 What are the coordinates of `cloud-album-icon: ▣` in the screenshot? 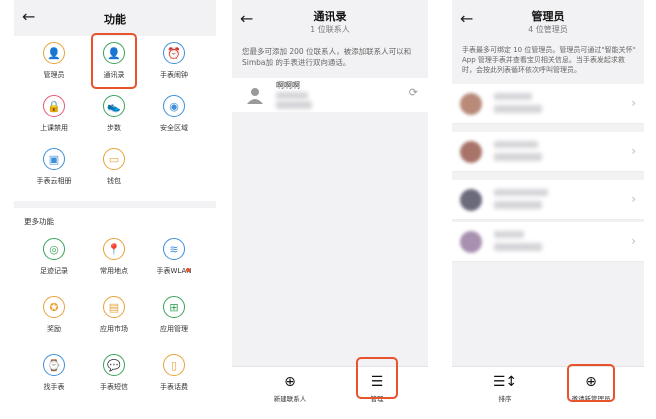 It's located at (54, 159).